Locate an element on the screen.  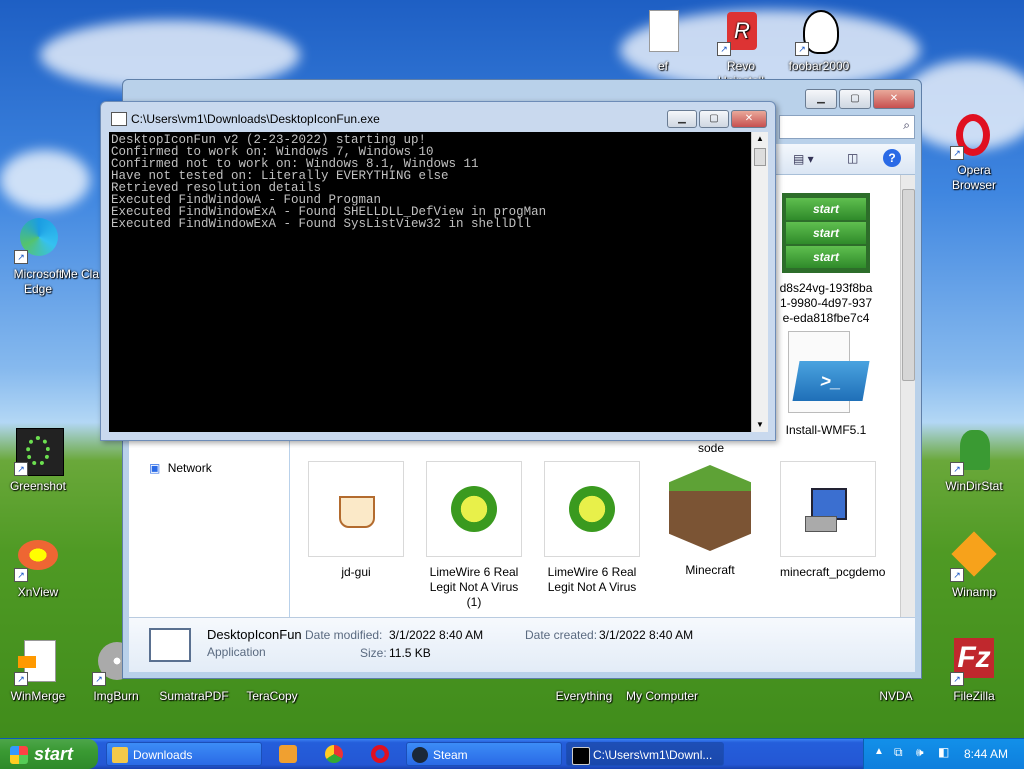
tray-app-icon: ◧ is located at coordinates (943, 752).